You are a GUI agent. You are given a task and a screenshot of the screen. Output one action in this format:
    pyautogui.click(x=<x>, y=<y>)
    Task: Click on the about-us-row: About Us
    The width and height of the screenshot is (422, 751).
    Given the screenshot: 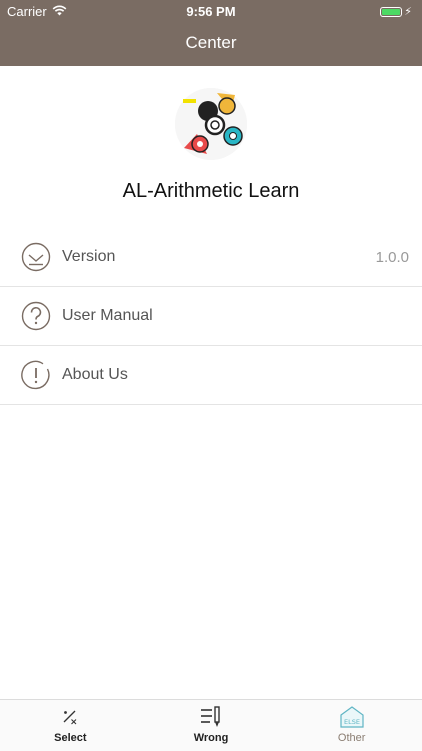 What is the action you would take?
    pyautogui.click(x=211, y=375)
    